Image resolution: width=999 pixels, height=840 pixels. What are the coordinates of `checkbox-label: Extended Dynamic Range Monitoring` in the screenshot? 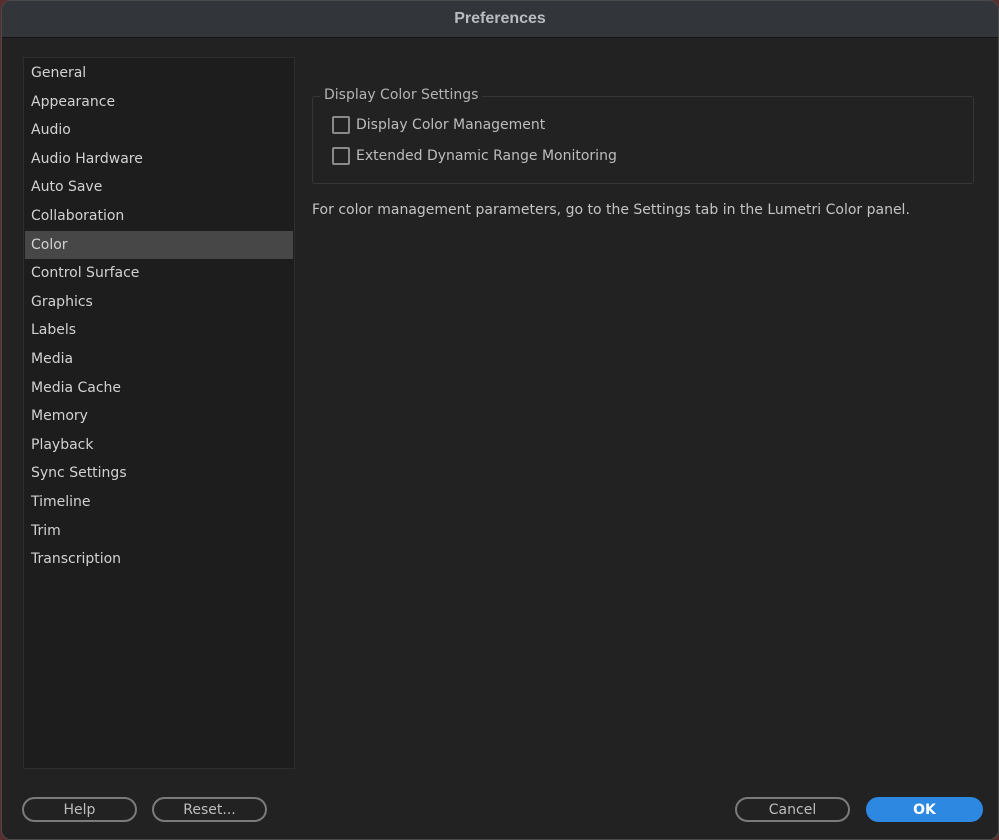 It's located at (486, 156).